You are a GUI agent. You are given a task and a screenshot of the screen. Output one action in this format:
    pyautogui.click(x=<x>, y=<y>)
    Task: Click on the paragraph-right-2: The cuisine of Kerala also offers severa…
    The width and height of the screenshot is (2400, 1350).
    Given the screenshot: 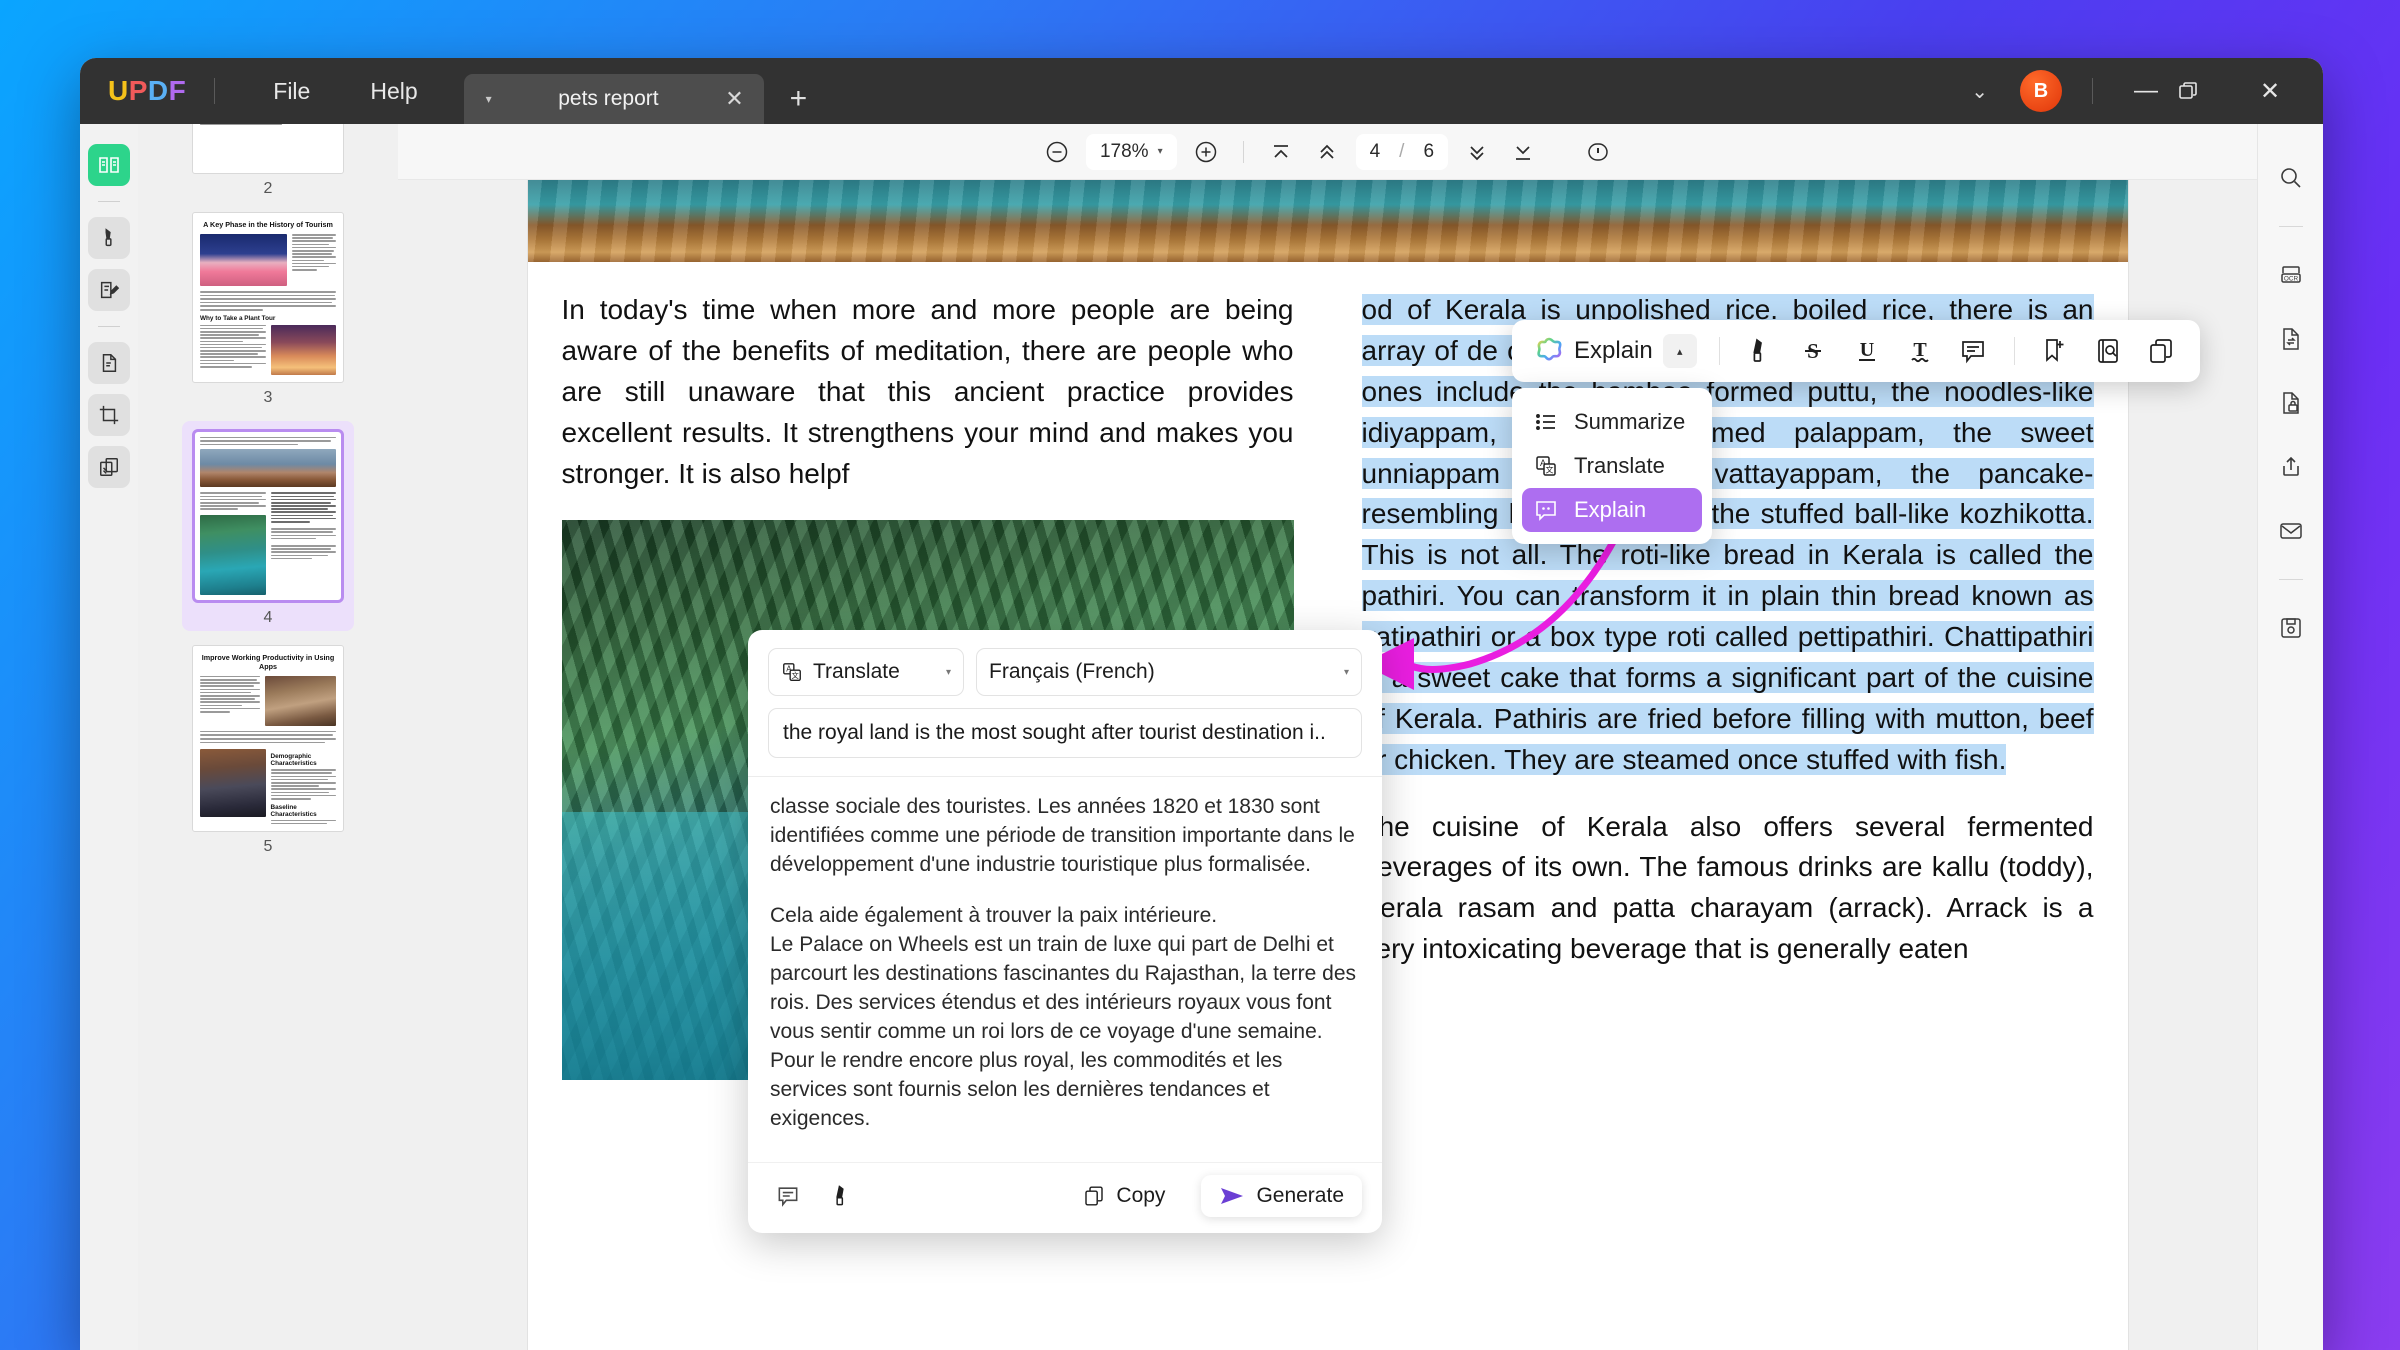 What is the action you would take?
    pyautogui.click(x=1727, y=887)
    